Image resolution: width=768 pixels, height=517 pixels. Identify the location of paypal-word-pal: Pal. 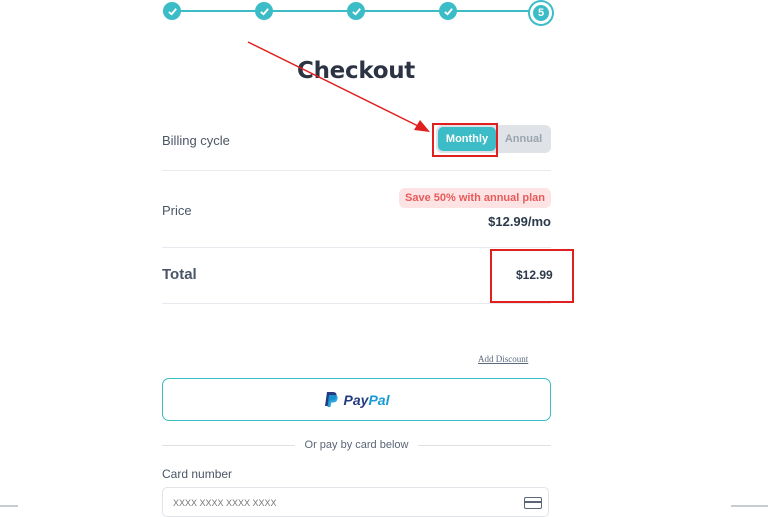
(379, 399).